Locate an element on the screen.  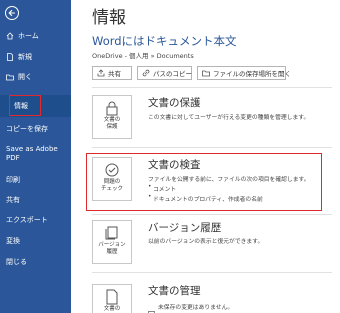
document-title: Wordにはドキュメント本文 is located at coordinates (164, 41).